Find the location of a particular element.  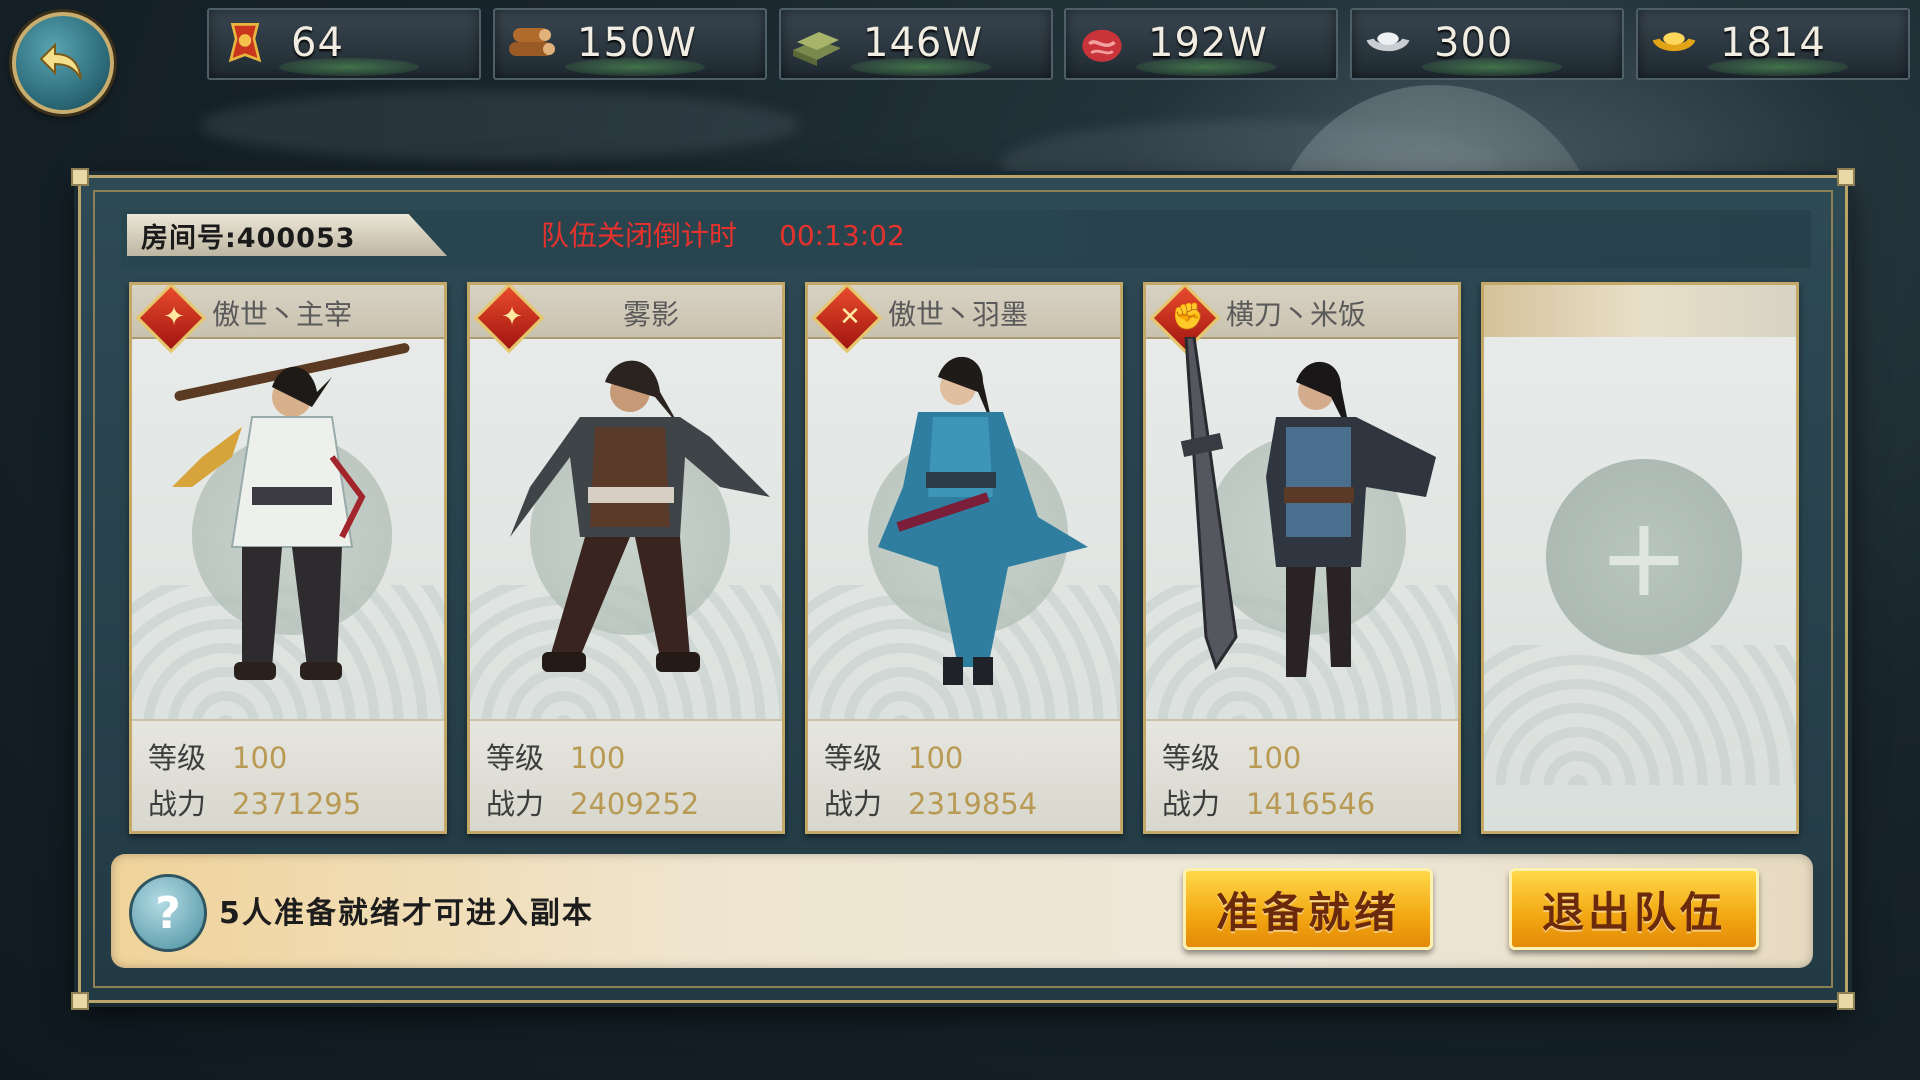

cloud-decoration is located at coordinates (500, 125).